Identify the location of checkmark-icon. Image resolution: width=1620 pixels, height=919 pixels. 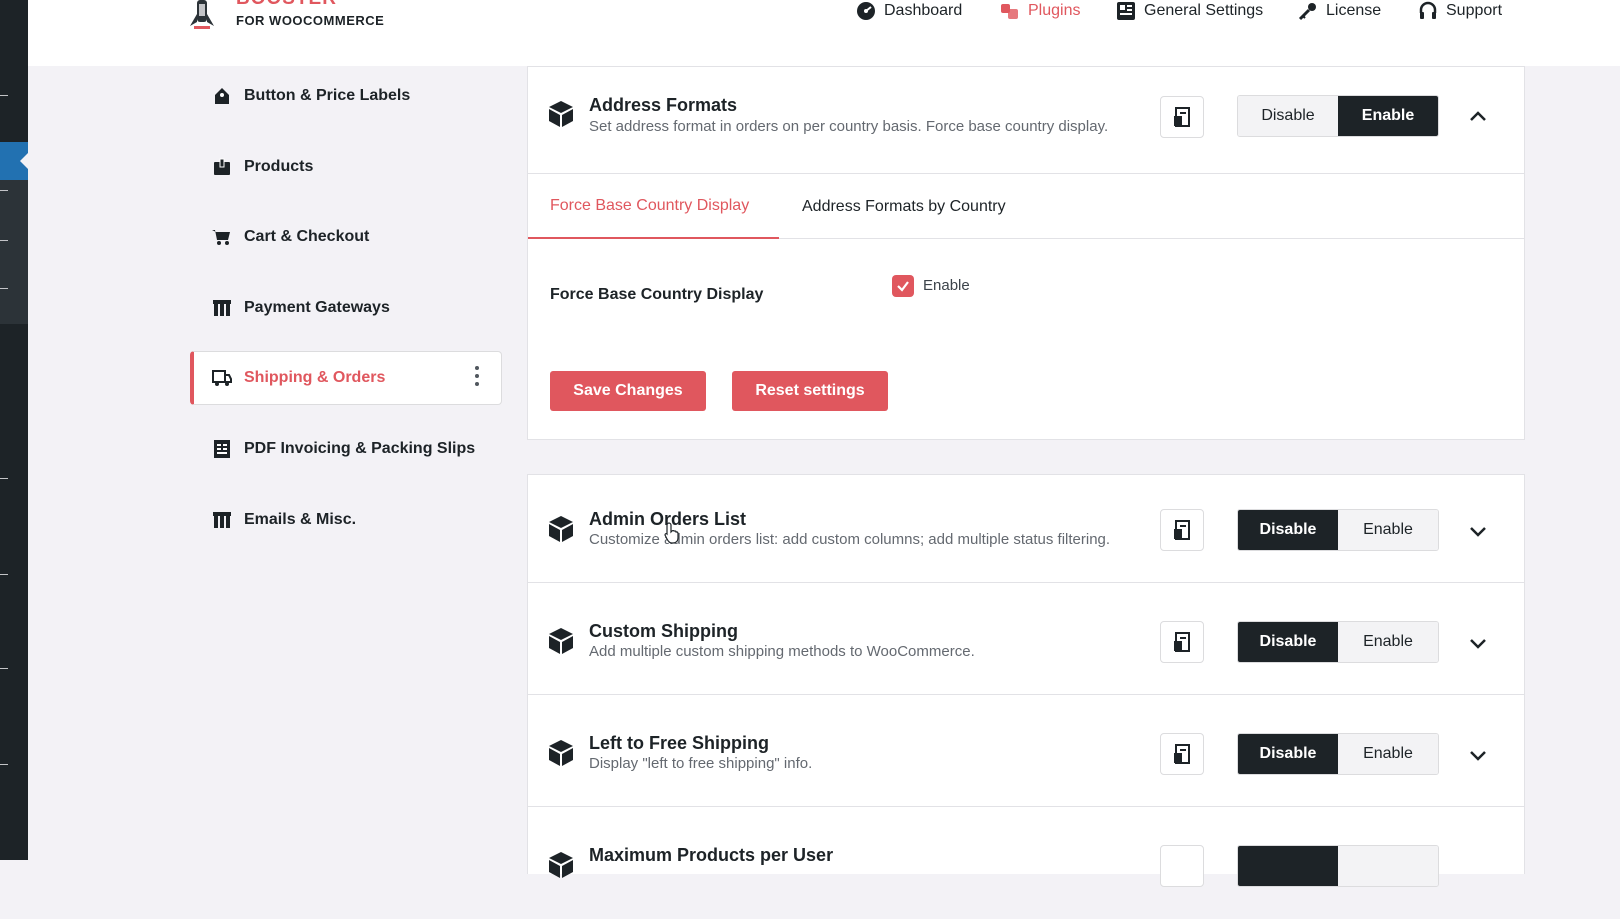
(903, 286).